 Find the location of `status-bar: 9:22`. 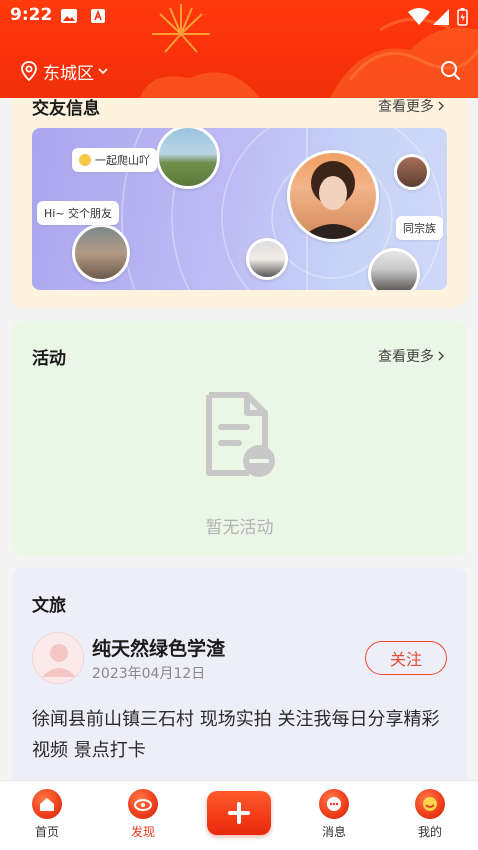

status-bar: 9:22 is located at coordinates (239, 16).